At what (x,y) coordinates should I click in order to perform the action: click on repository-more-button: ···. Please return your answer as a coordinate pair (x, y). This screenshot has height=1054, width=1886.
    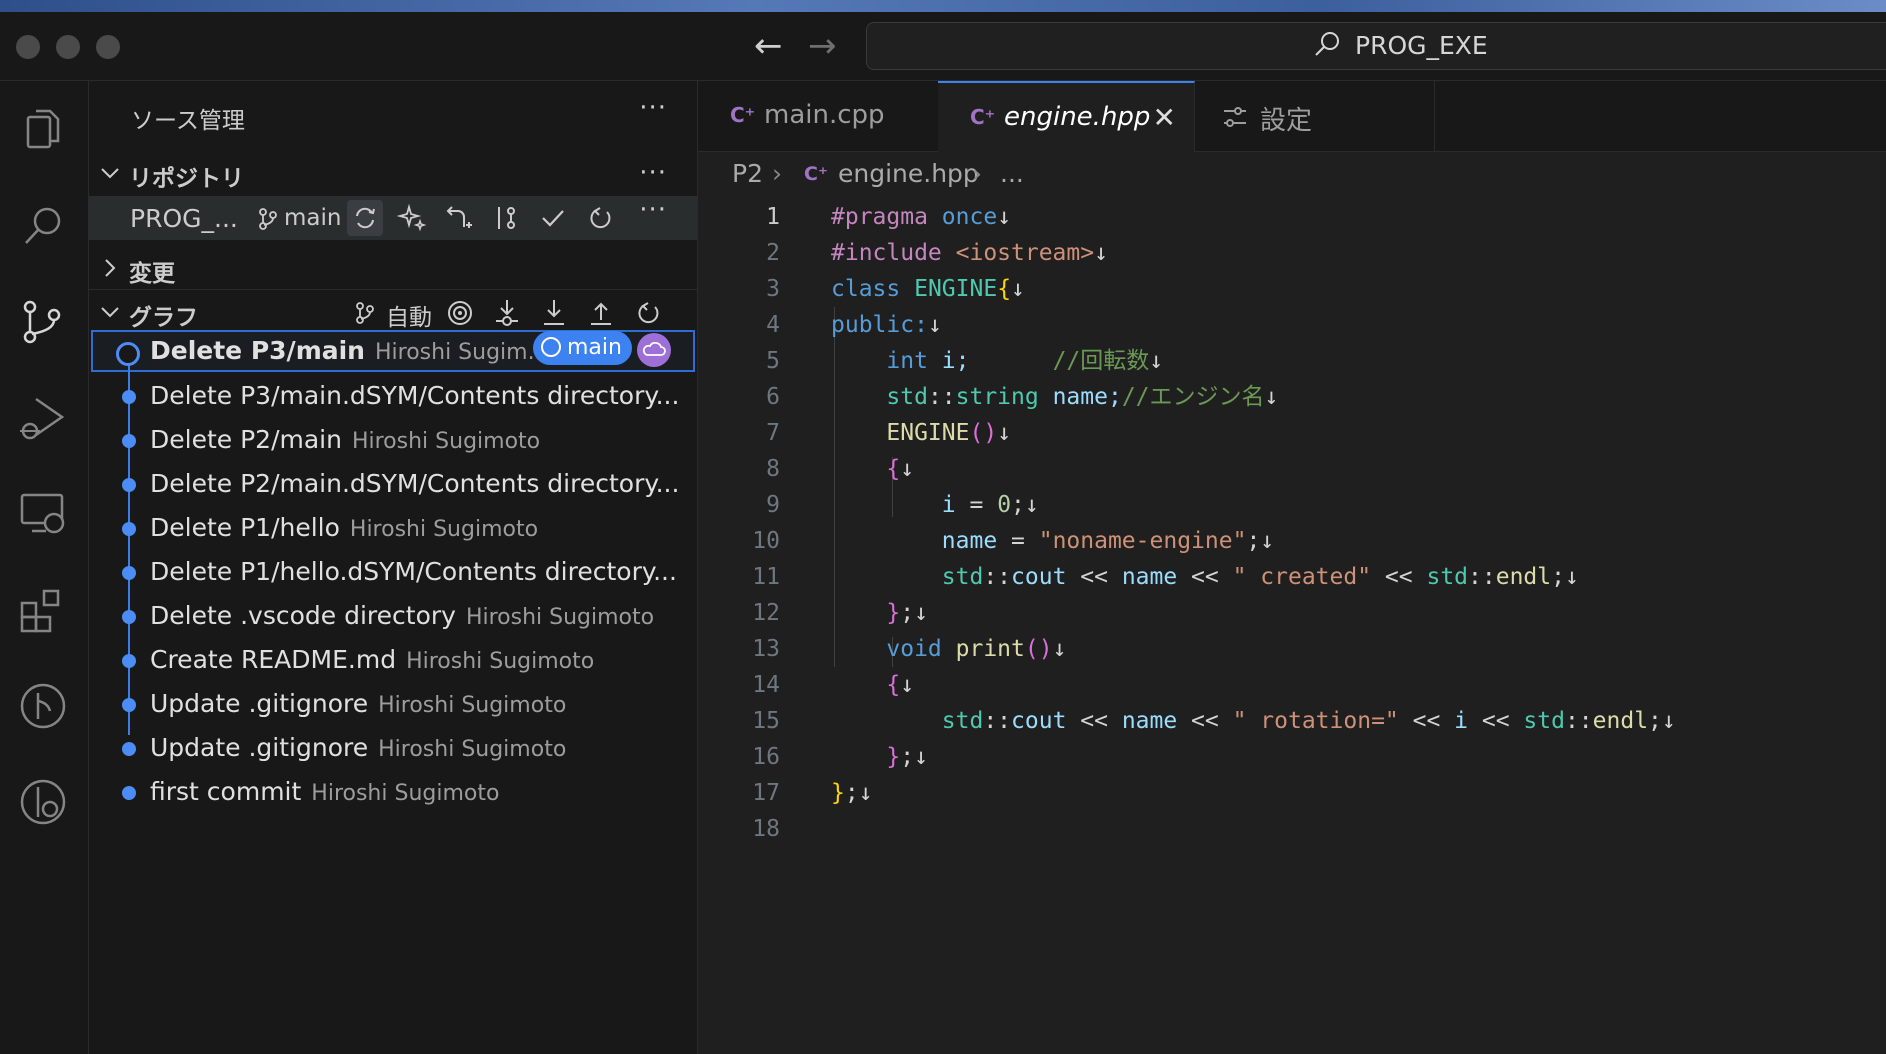
    Looking at the image, I should click on (653, 210).